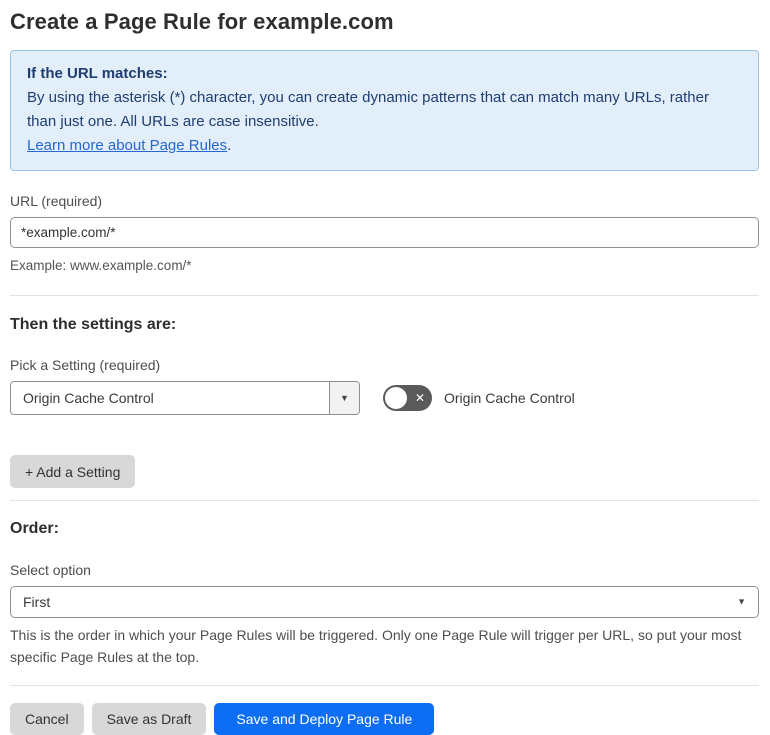 This screenshot has width=770, height=735. I want to click on info-box-link-row: Learn more about Page Rules., so click(384, 146).